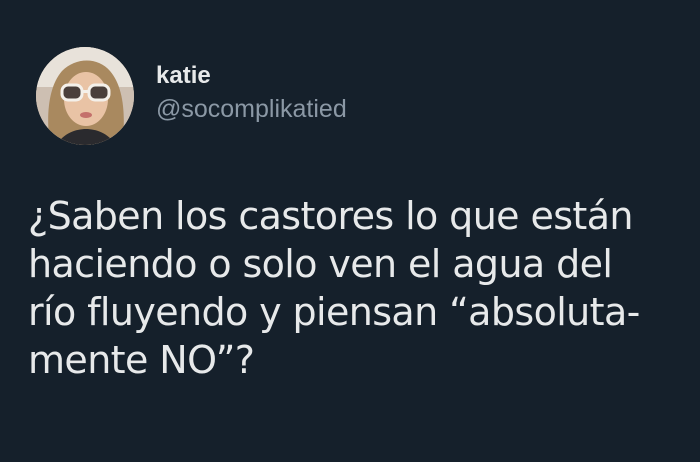  Describe the element at coordinates (251, 76) in the screenshot. I see `author-display-name: katie` at that location.